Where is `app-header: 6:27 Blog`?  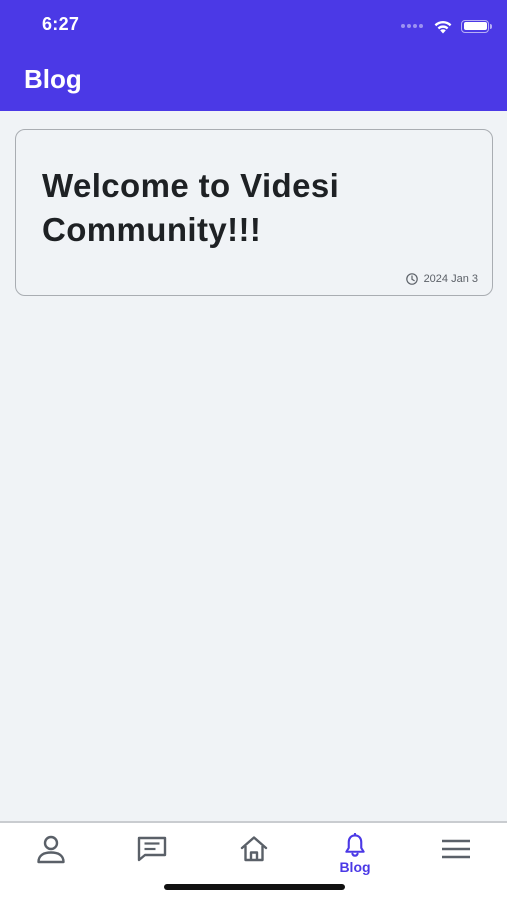
app-header: 6:27 Blog is located at coordinates (253, 55).